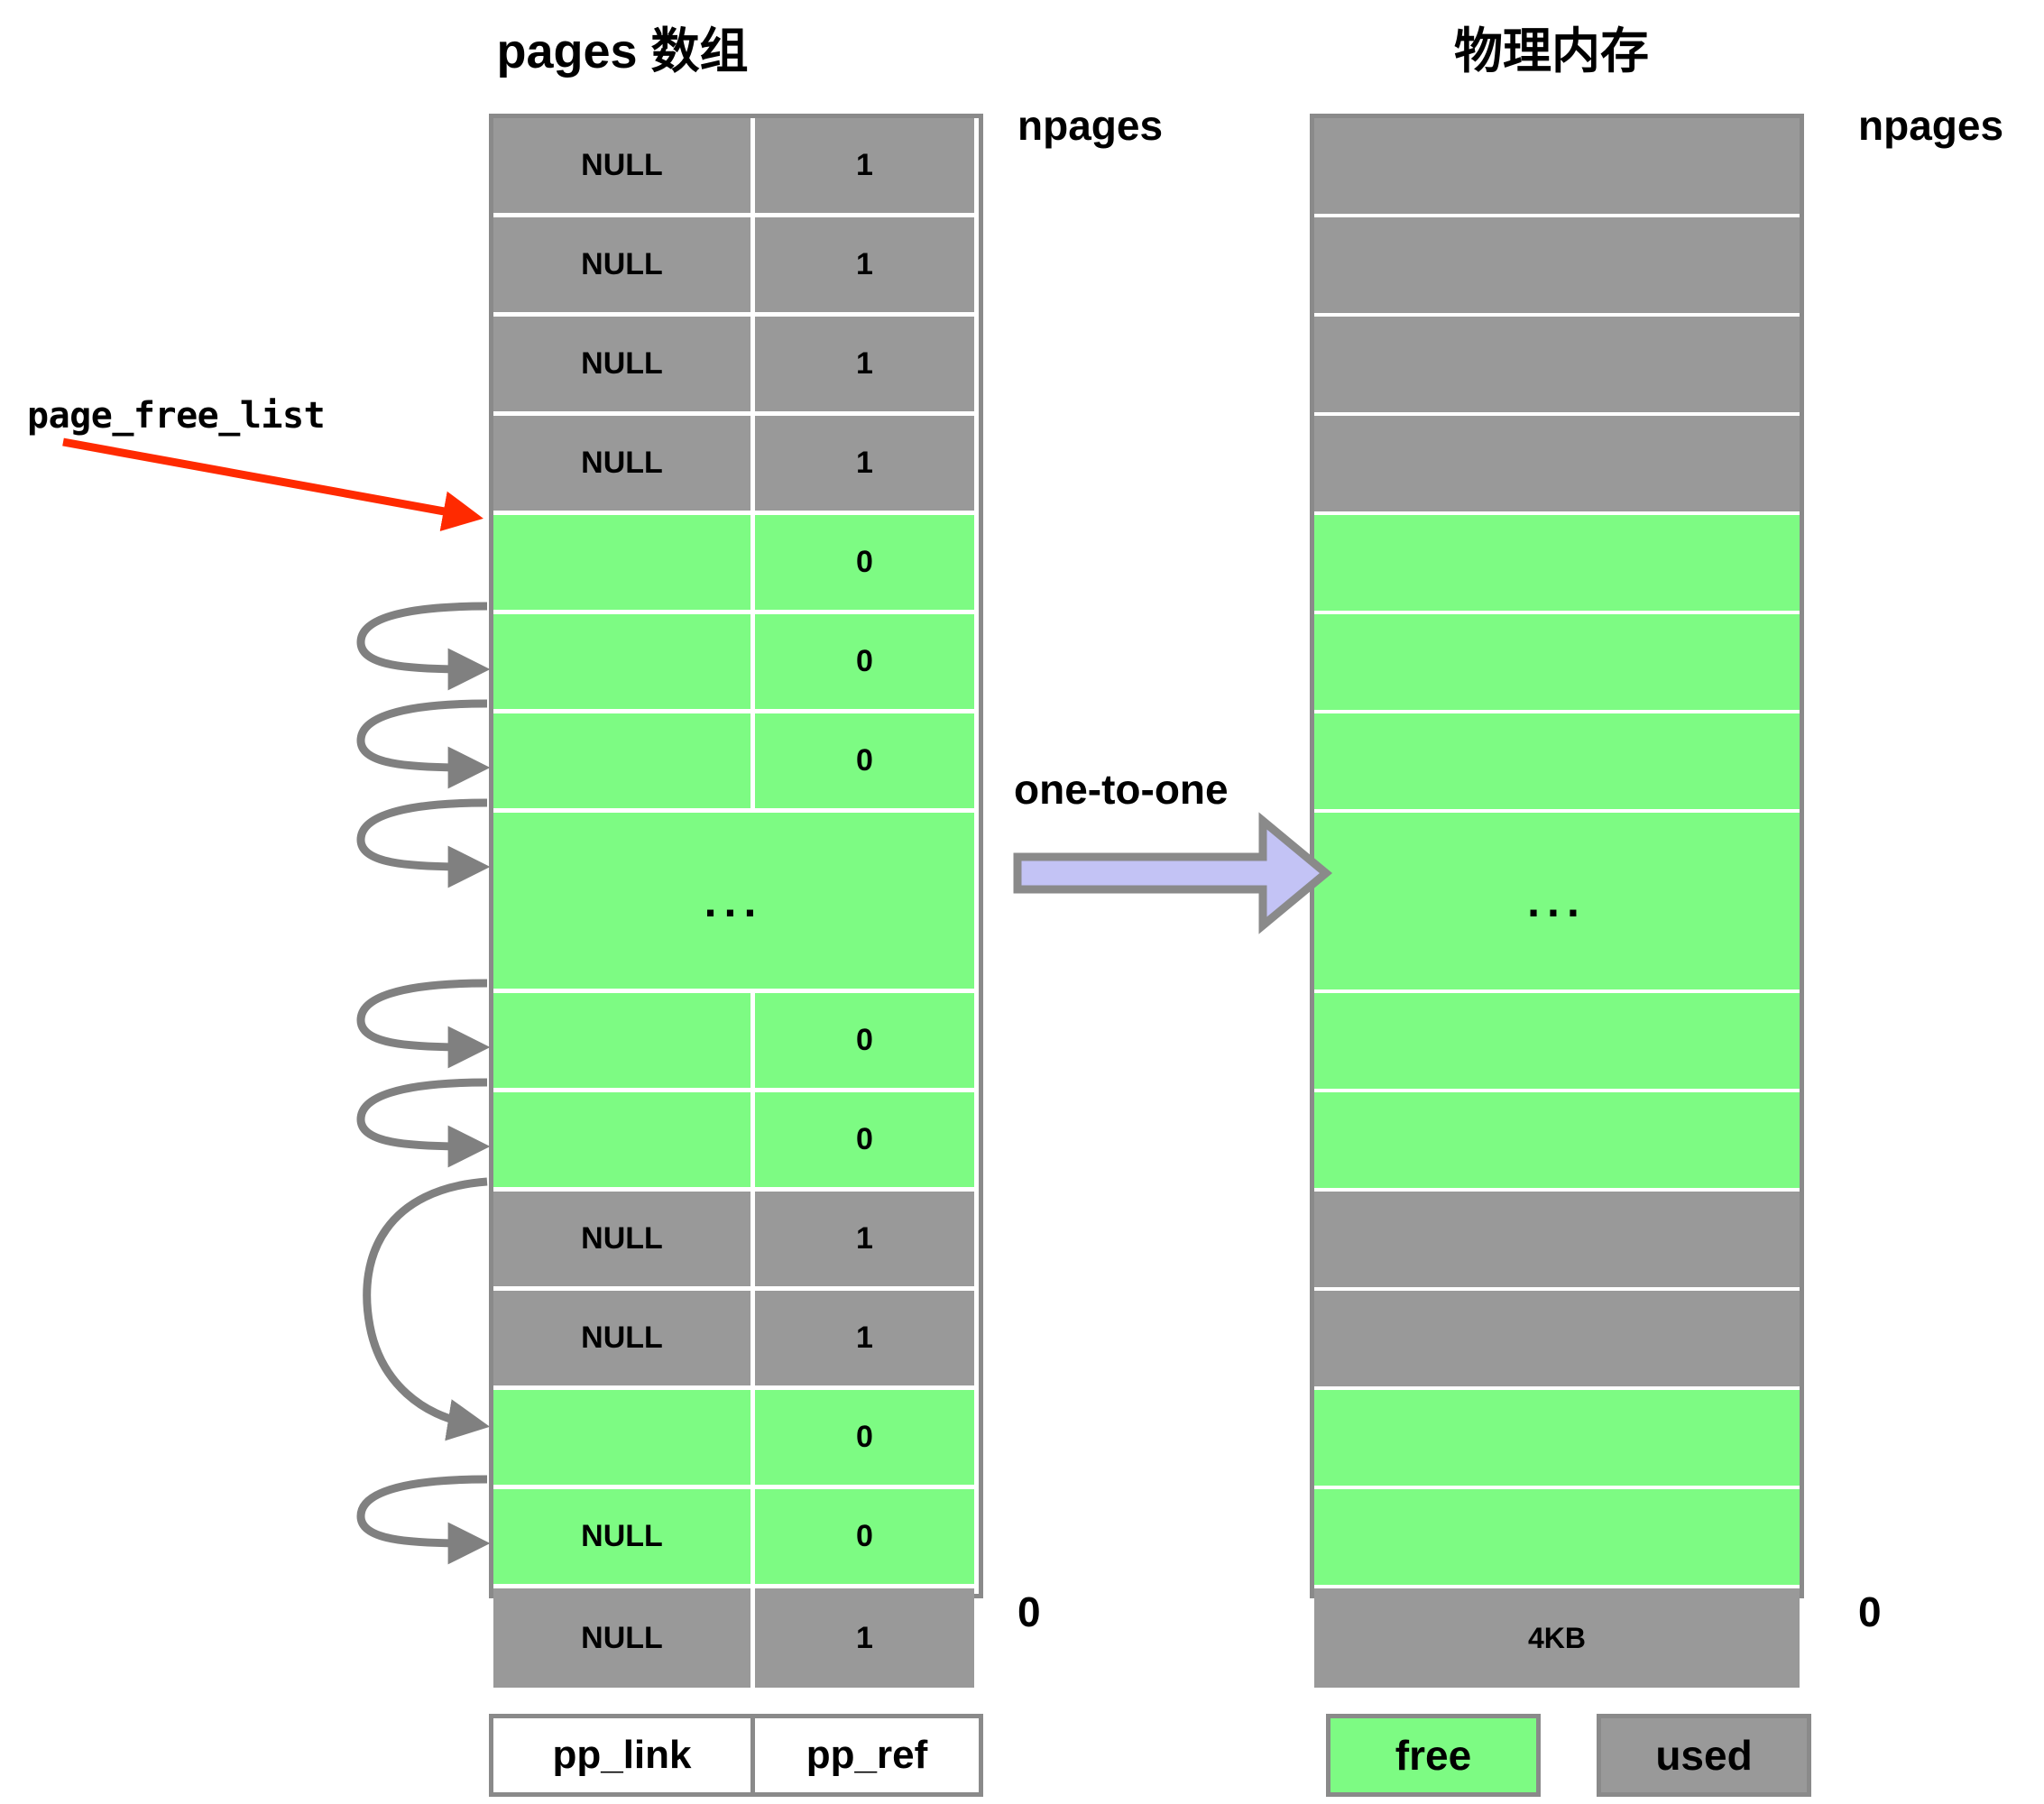 The height and width of the screenshot is (1804, 2044). I want to click on page-free-list-pointer-arrow, so click(273, 484).